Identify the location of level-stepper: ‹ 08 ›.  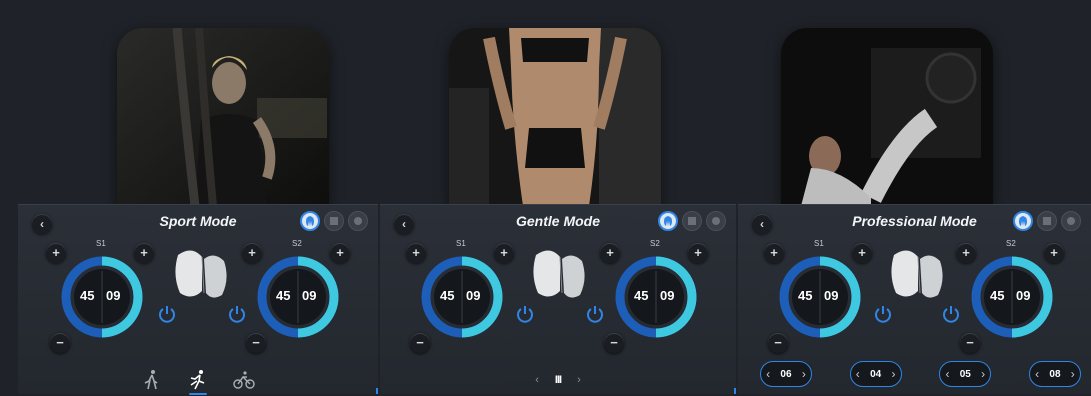
(1054, 374).